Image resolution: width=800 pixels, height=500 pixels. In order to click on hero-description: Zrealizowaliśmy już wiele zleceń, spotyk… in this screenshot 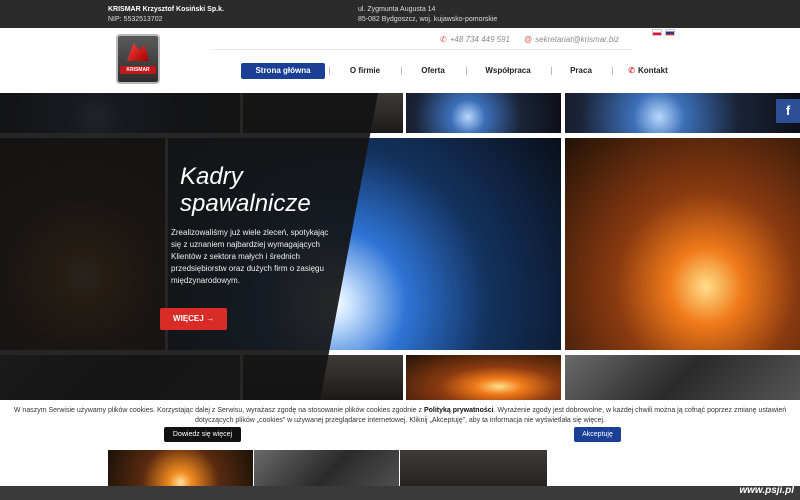, I will do `click(250, 256)`.